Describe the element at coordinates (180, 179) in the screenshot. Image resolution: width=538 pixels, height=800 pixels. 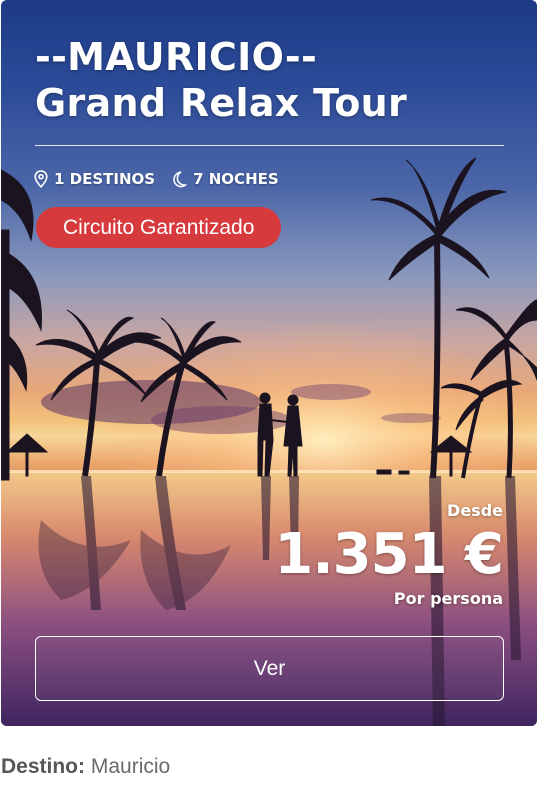
I see `moon-icon` at that location.